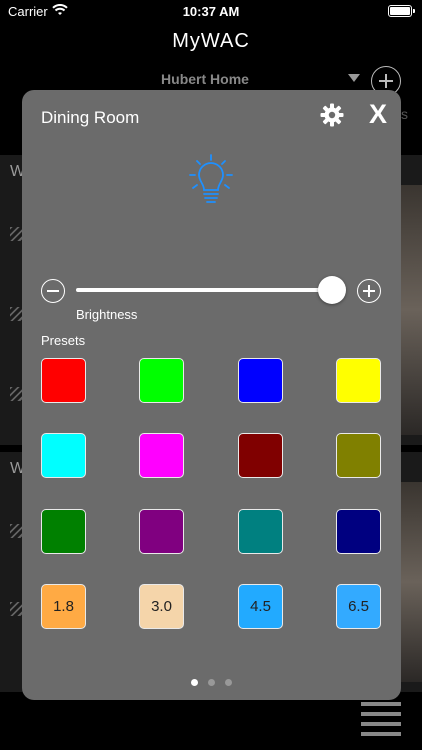  Describe the element at coordinates (378, 114) in the screenshot. I see `close-button: X` at that location.